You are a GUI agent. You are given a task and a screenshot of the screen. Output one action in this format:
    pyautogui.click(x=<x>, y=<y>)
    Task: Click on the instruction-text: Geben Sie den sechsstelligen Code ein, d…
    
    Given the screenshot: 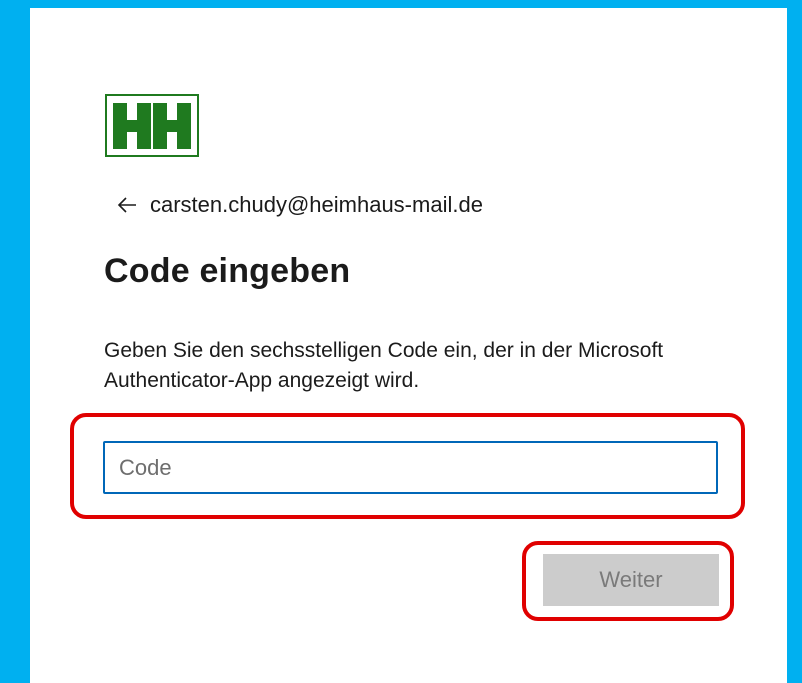 What is the action you would take?
    pyautogui.click(x=384, y=365)
    